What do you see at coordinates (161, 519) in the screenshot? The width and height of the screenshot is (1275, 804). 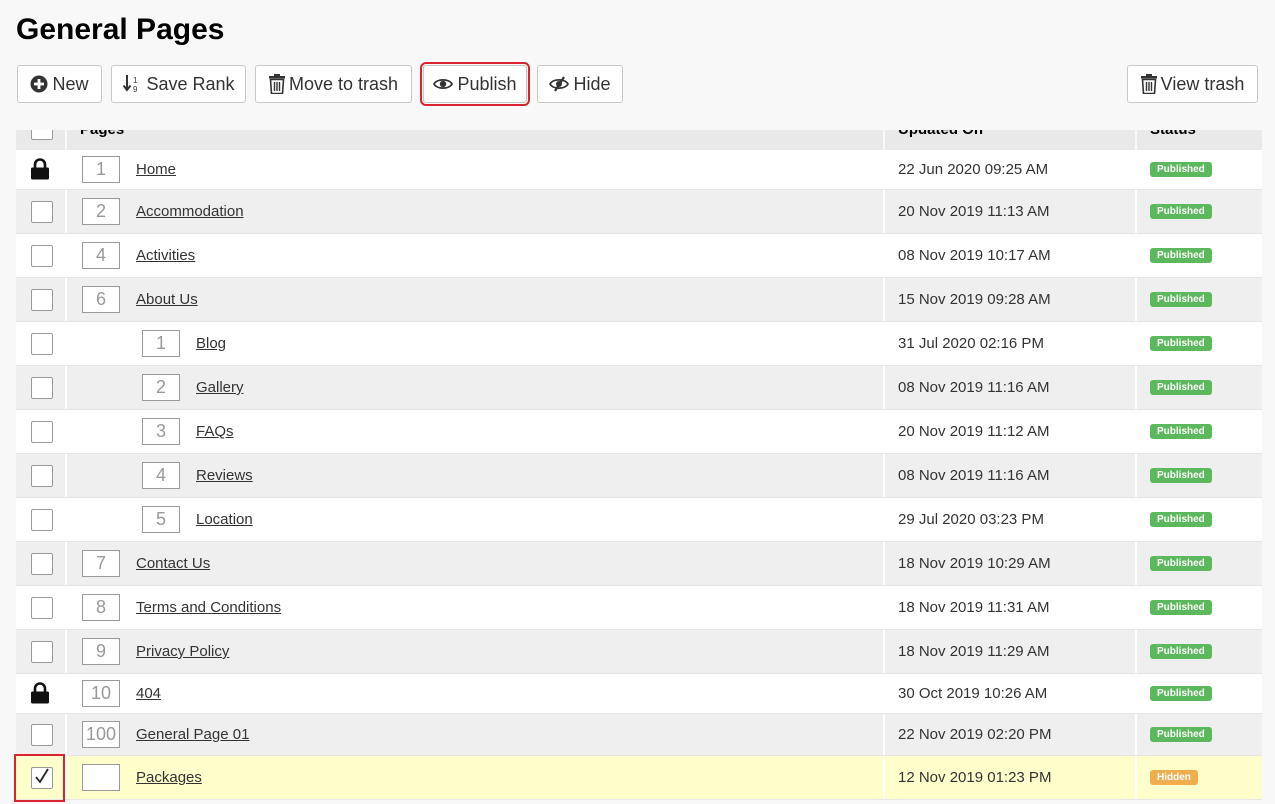 I see `rank-input: 5` at bounding box center [161, 519].